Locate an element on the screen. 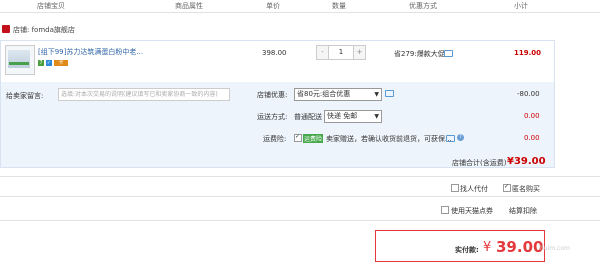  quantity-decrease-button: - is located at coordinates (323, 52).